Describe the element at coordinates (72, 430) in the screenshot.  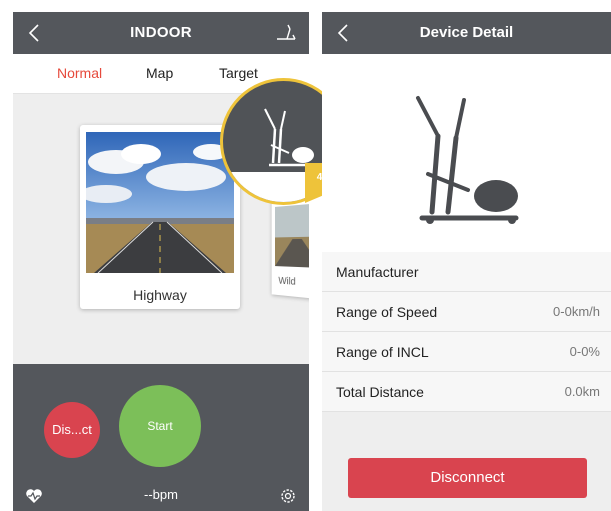
I see `disconnect-button: Dis...ct` at that location.